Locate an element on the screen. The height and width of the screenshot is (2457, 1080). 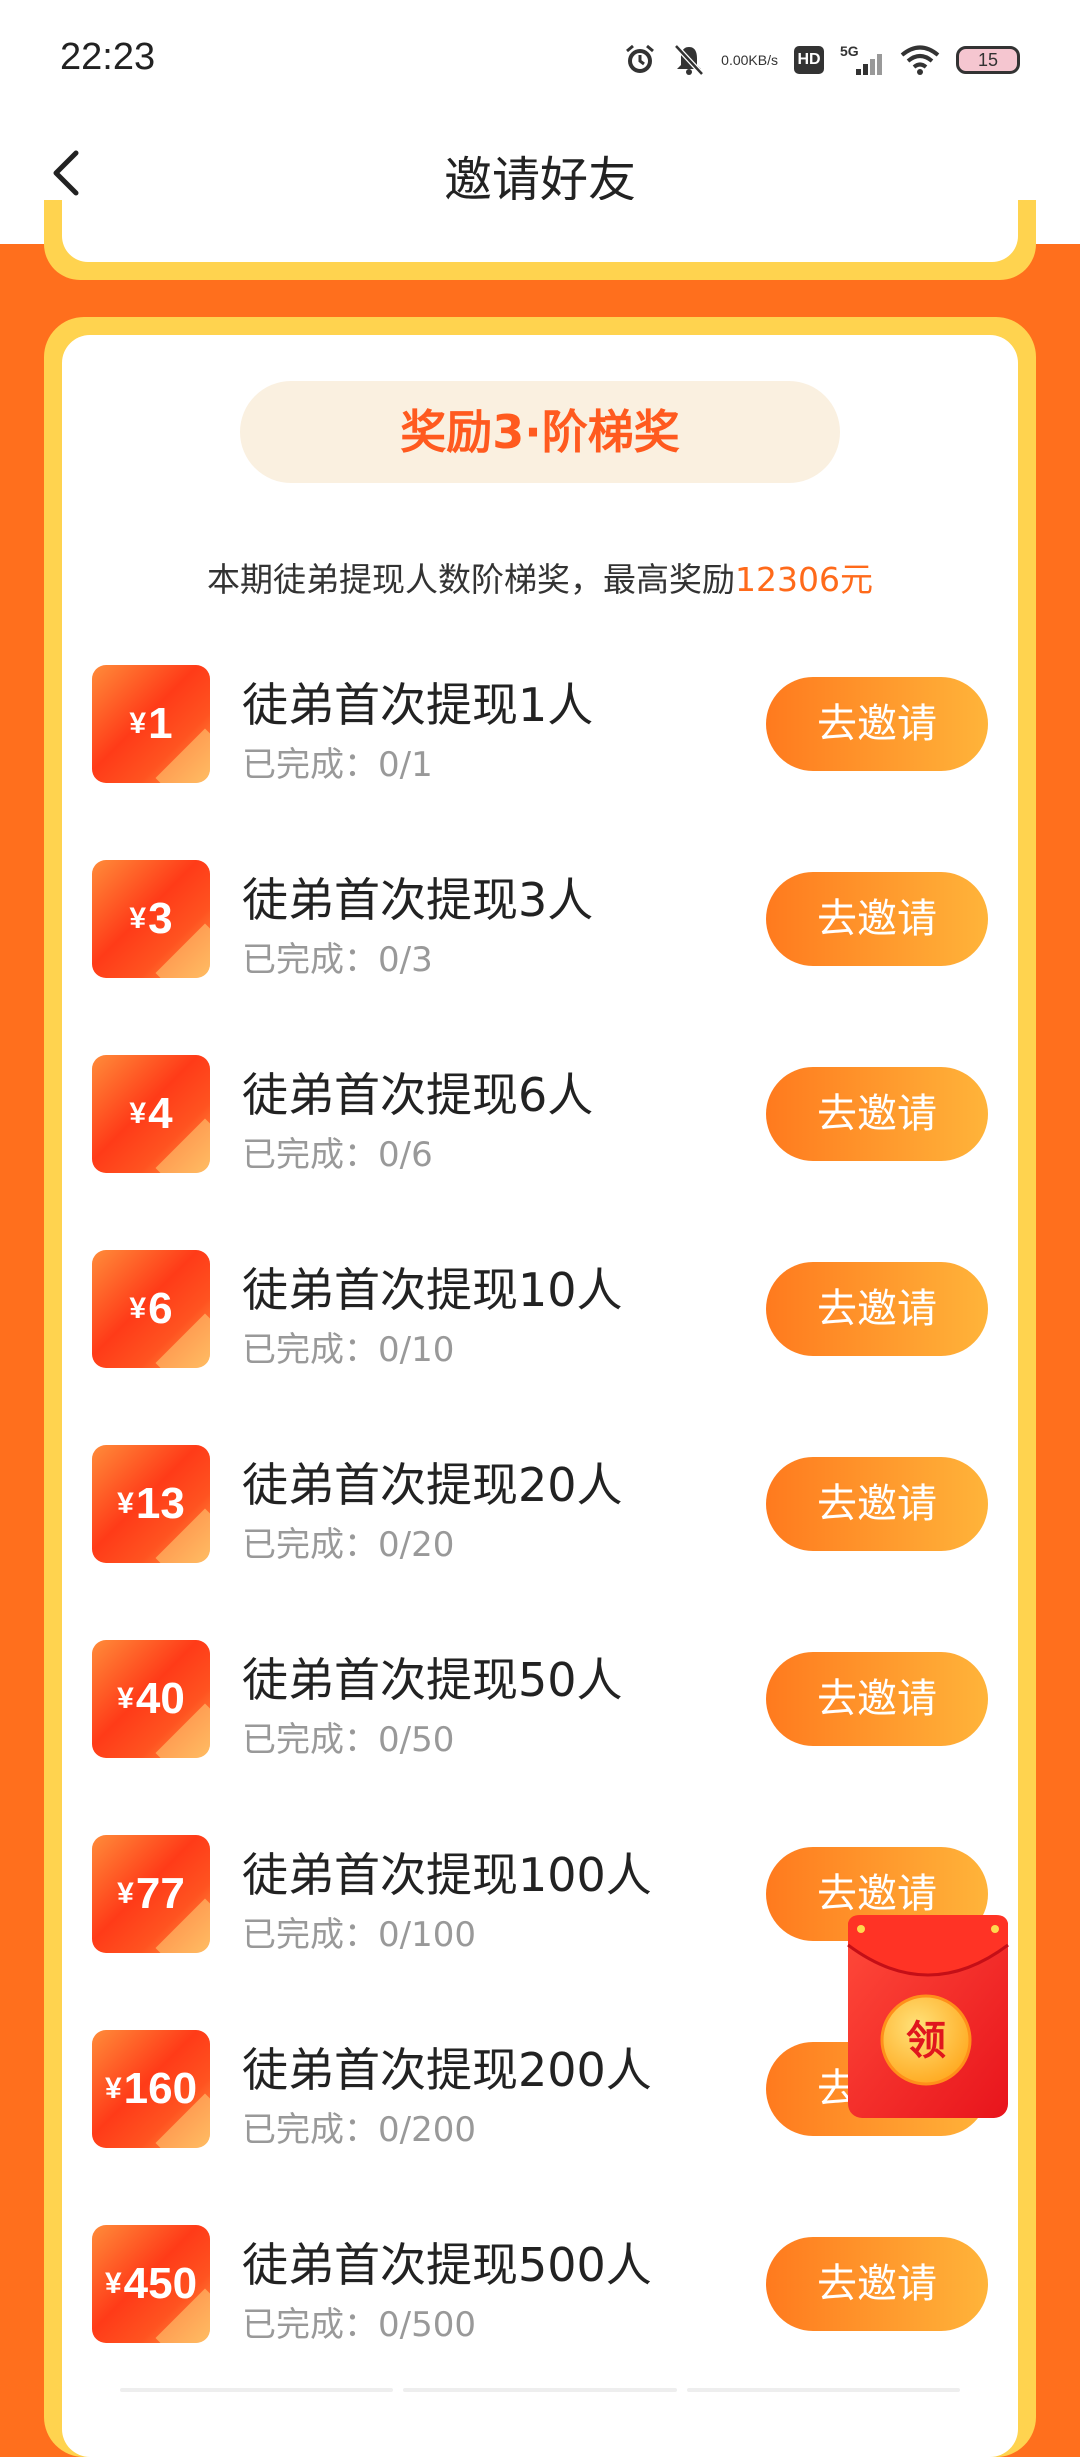
red-packet-button: 领 is located at coordinates (926, 2015).